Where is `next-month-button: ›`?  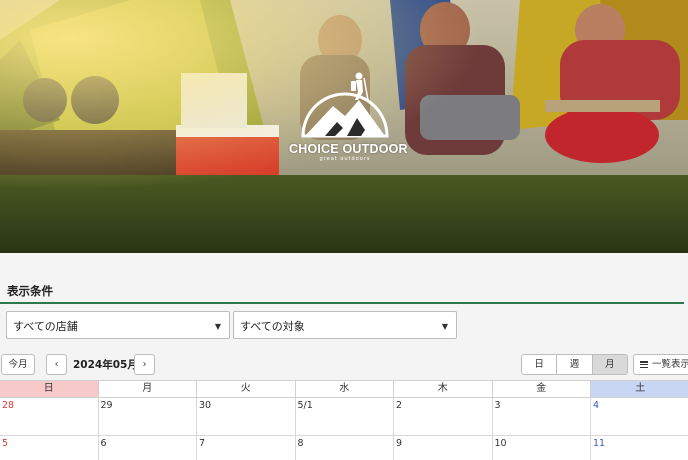
next-month-button: › is located at coordinates (144, 364).